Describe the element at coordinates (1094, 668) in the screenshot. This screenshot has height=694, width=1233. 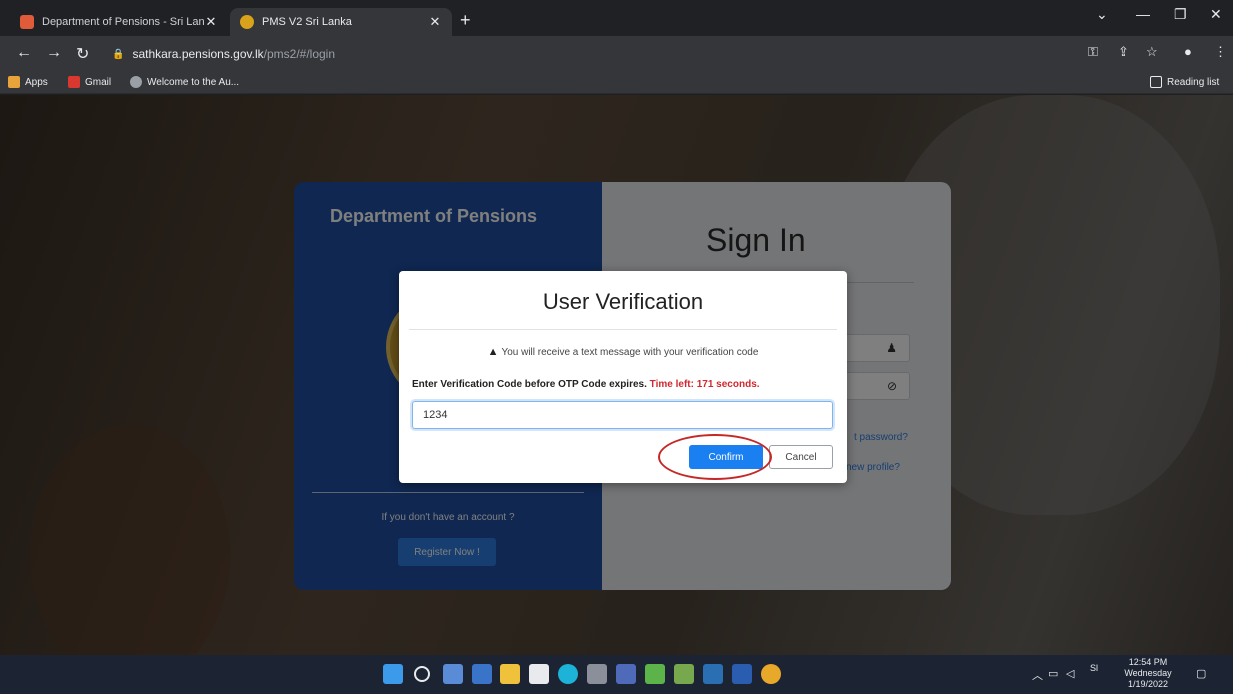
I see `language-indicator: Sl` at that location.